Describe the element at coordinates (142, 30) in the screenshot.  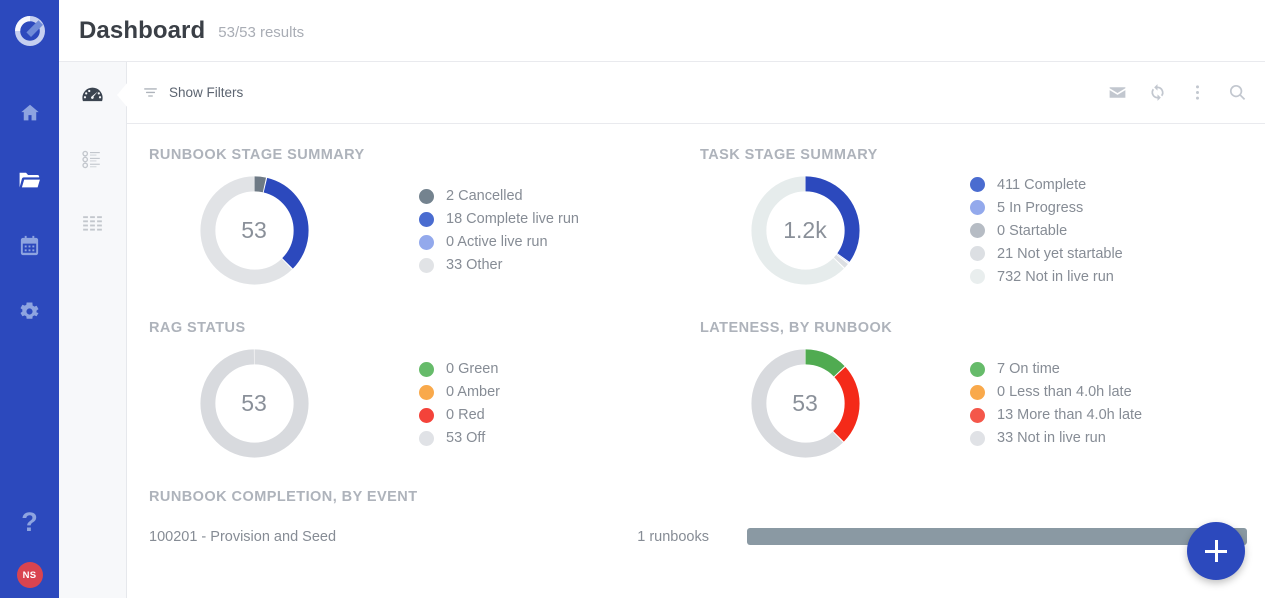
I see `page-title: Dashboard` at that location.